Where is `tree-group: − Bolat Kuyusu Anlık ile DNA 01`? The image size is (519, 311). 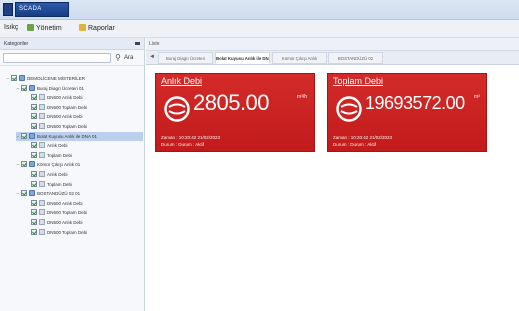 tree-group: − Bolat Kuyusu Anlık ile DNA 01 is located at coordinates (79, 136).